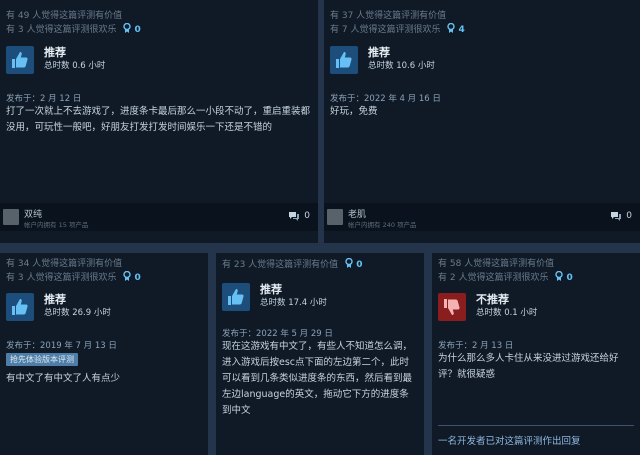  I want to click on review-text: 有中文了有中文了人有点少, so click(63, 378).